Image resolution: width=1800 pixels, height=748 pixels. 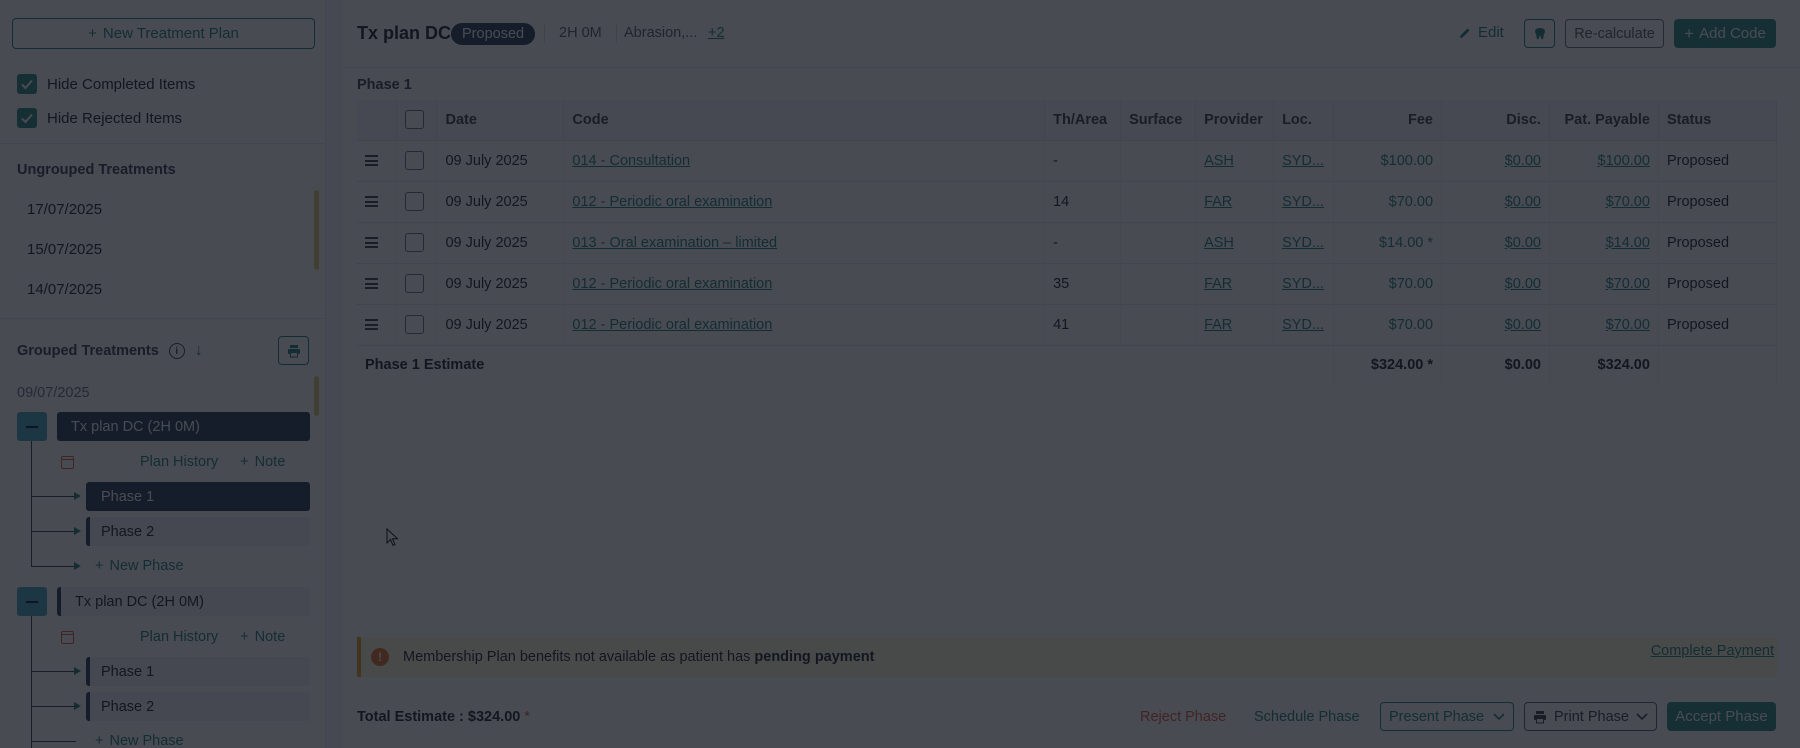 What do you see at coordinates (1388, 242) in the screenshot?
I see `row-fee: $14.00 *` at bounding box center [1388, 242].